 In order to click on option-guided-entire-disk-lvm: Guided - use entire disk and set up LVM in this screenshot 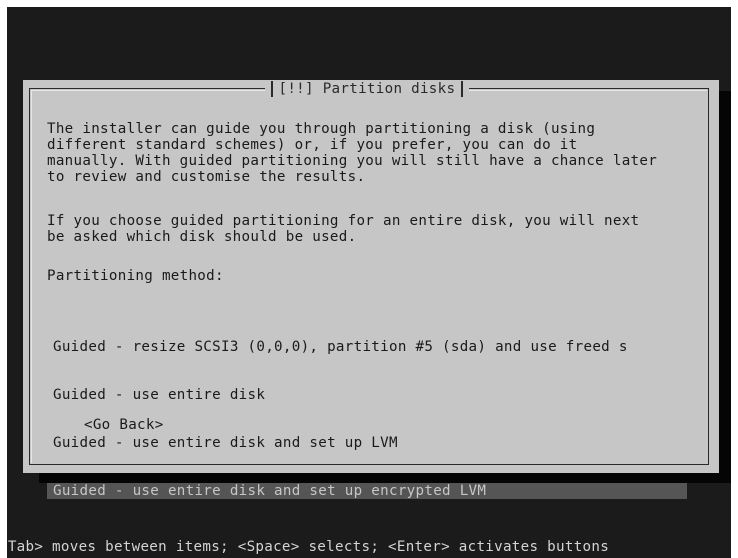, I will do `click(367, 443)`.